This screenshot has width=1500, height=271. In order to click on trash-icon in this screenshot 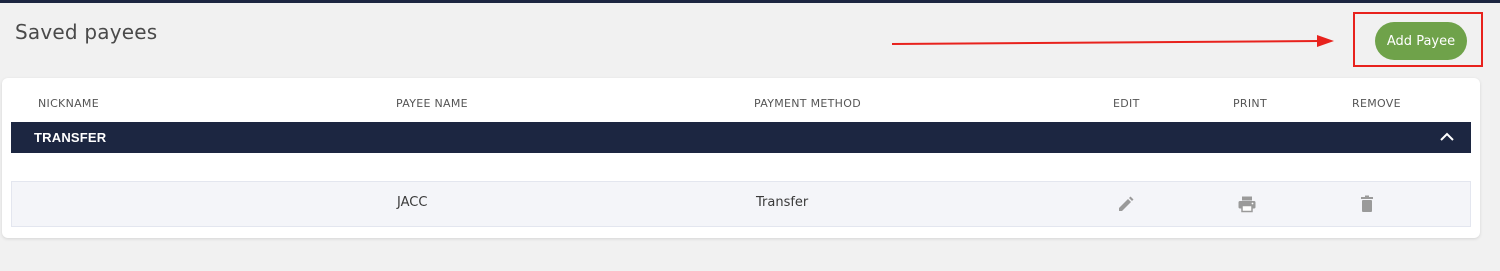, I will do `click(1367, 204)`.